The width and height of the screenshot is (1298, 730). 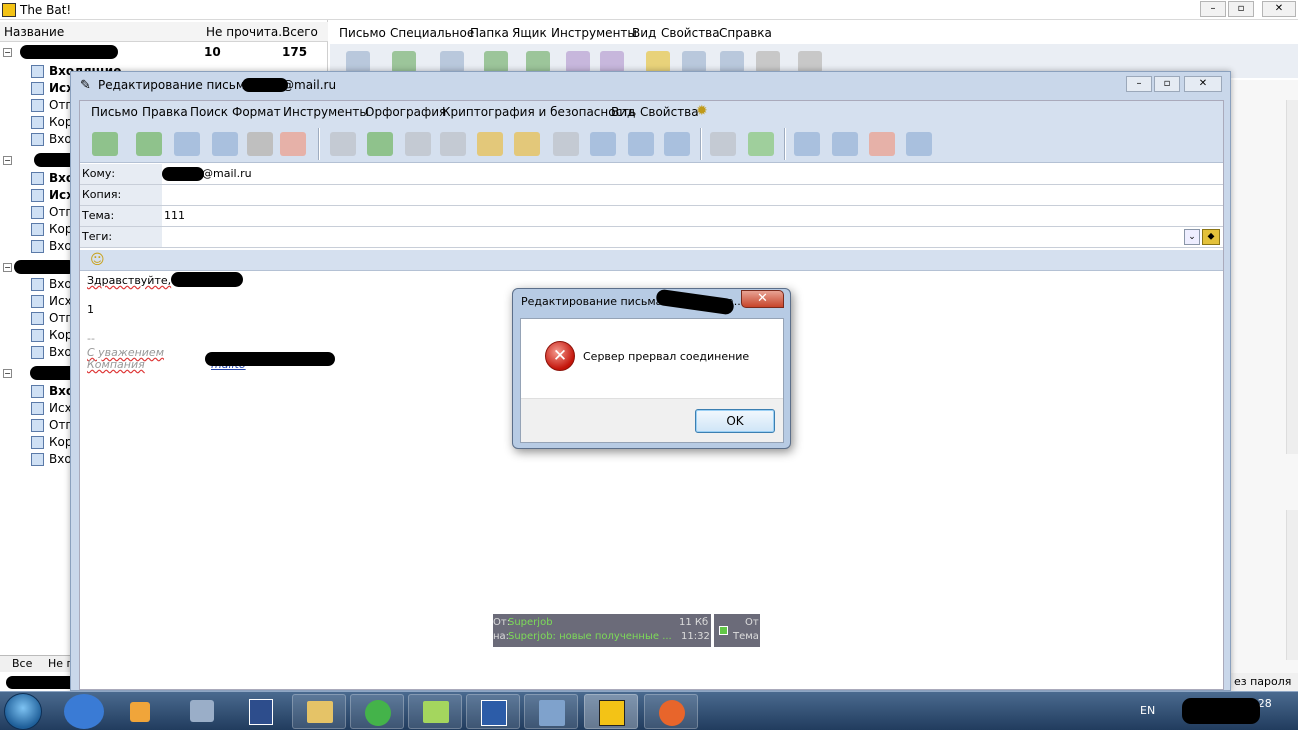 I want to click on language-indicator: EN, so click(x=1147, y=710).